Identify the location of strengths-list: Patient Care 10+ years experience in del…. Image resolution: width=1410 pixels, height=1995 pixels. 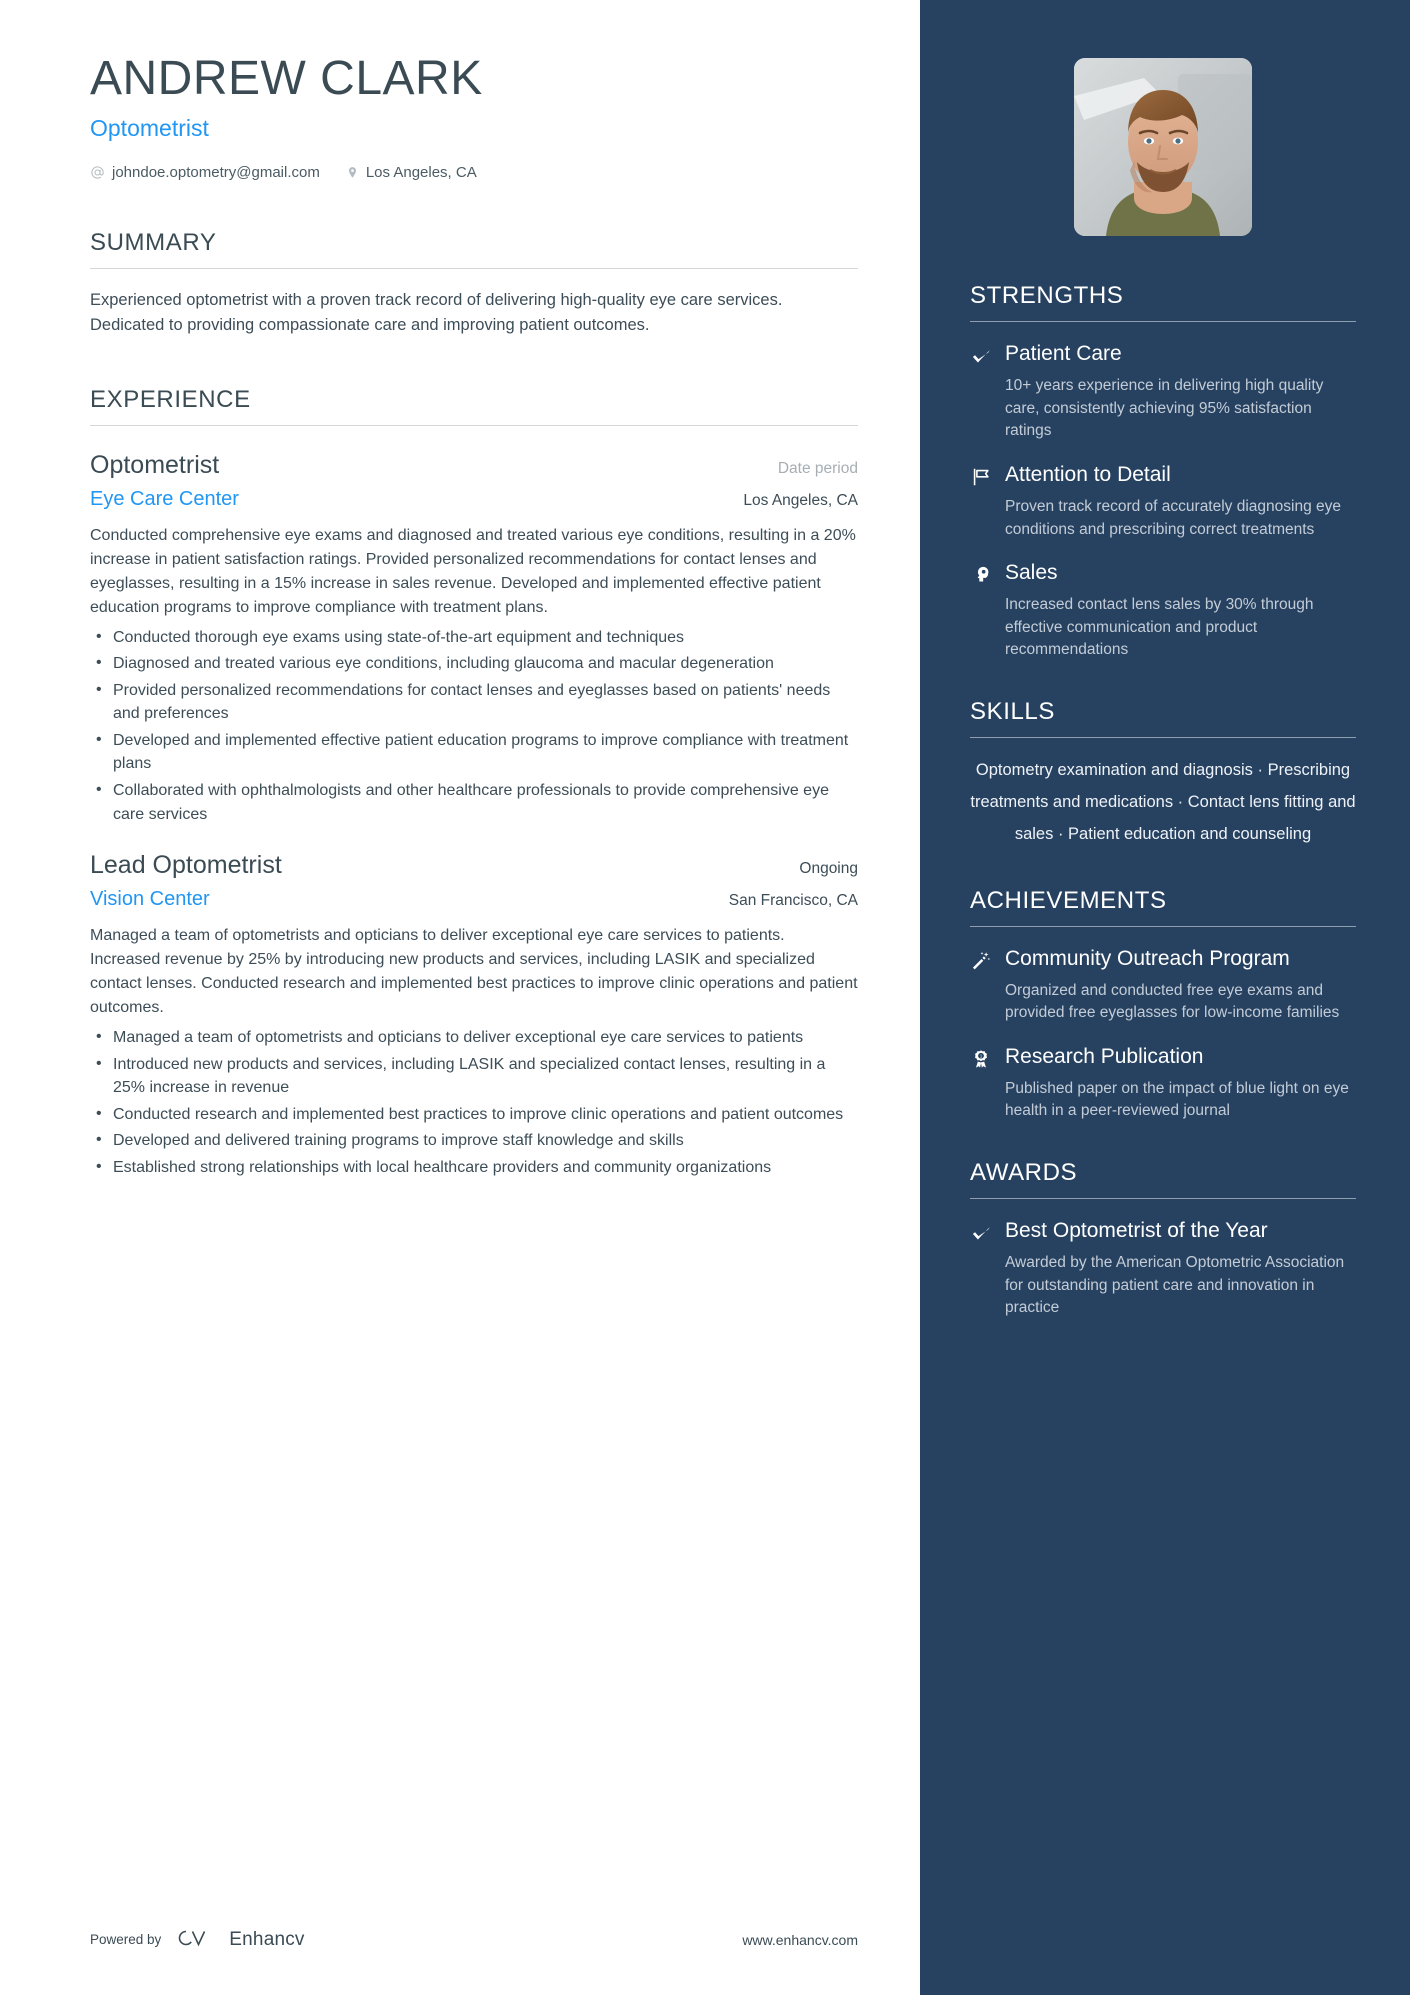
(1163, 502).